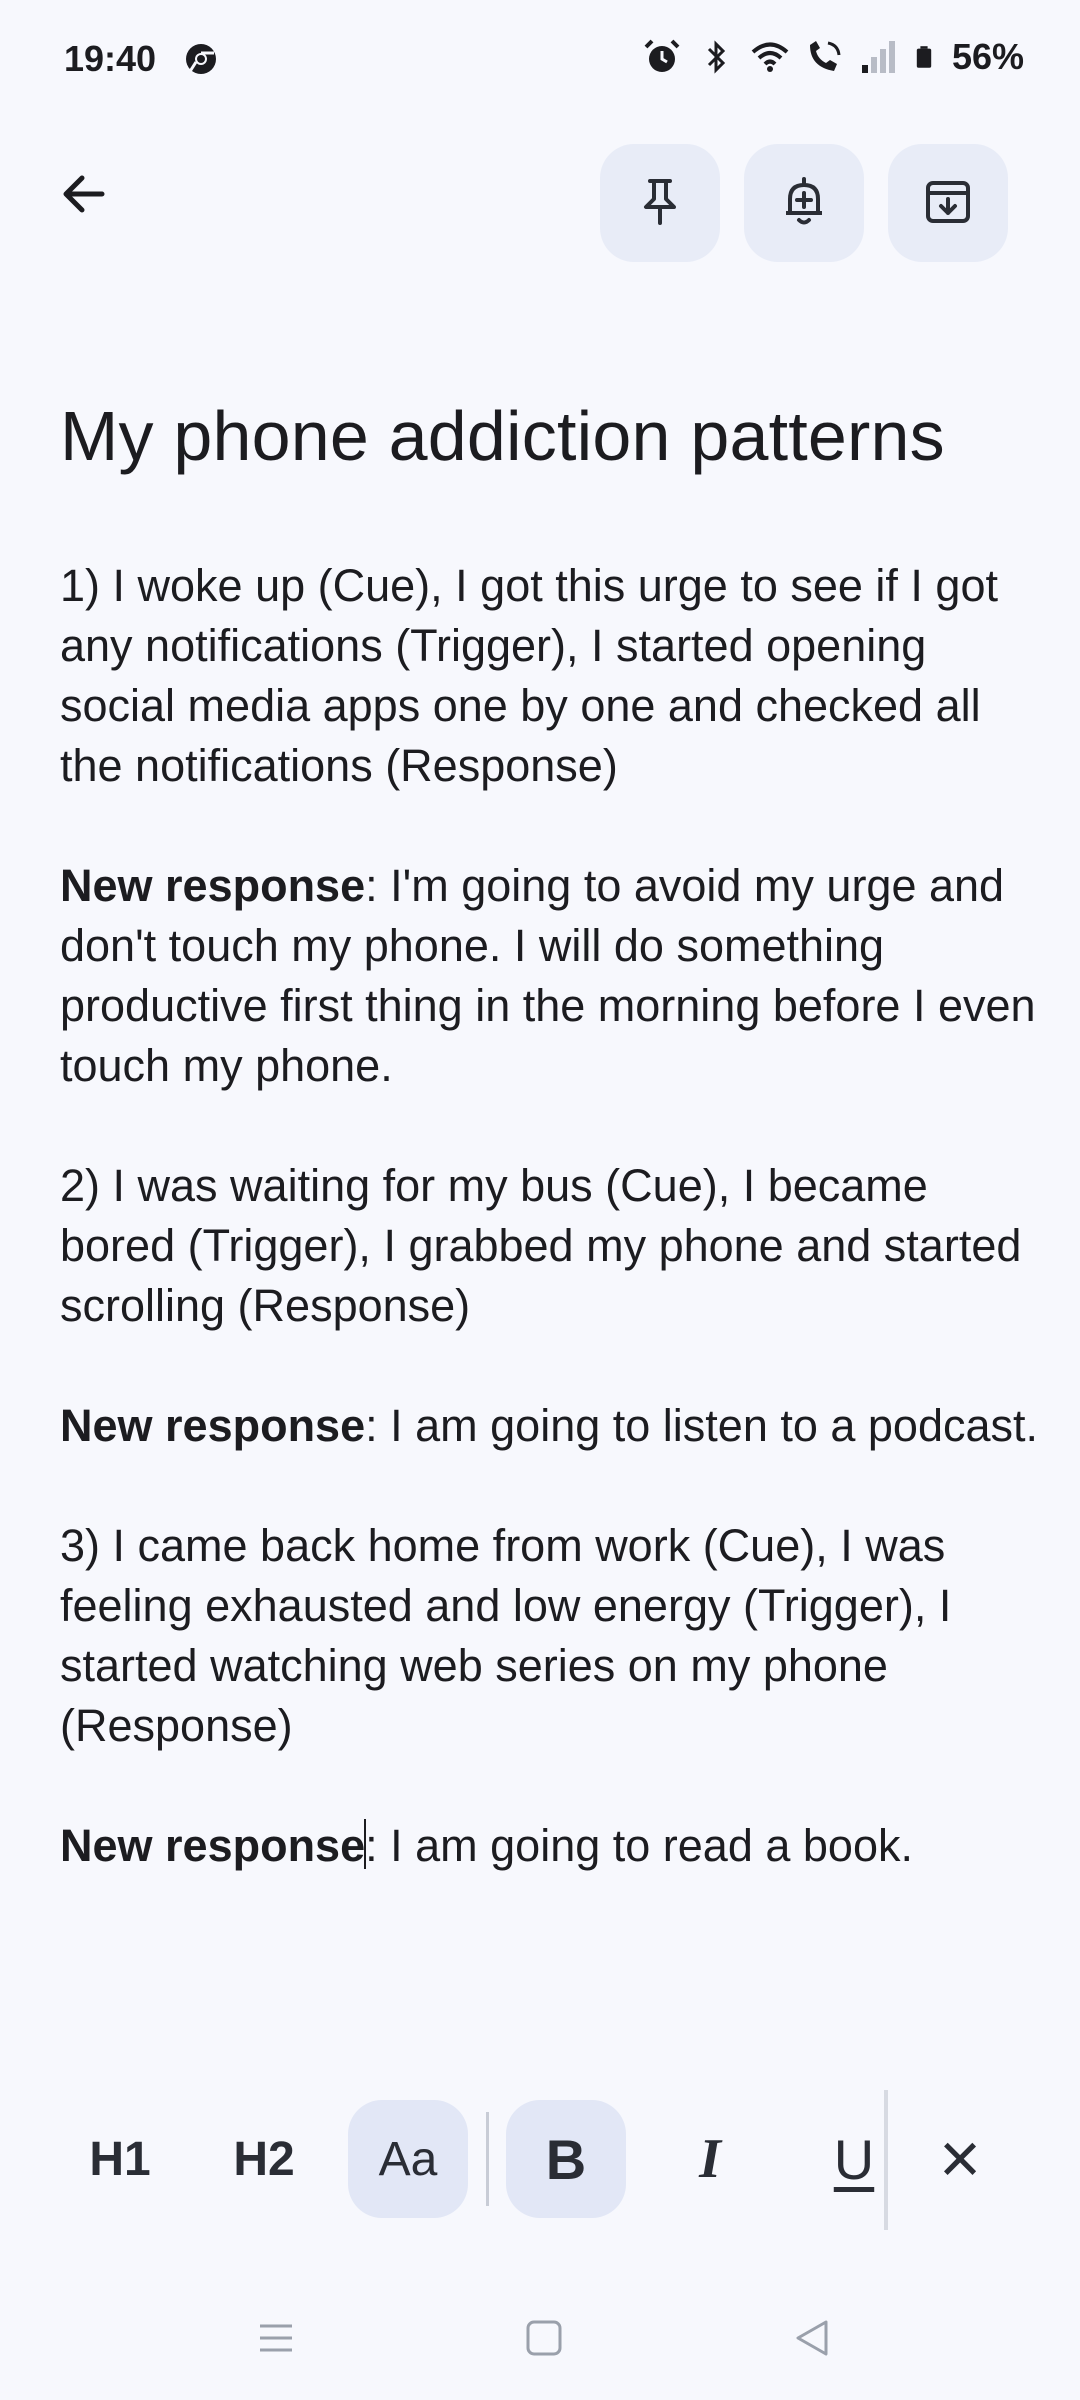  I want to click on wifi-icon, so click(770, 57).